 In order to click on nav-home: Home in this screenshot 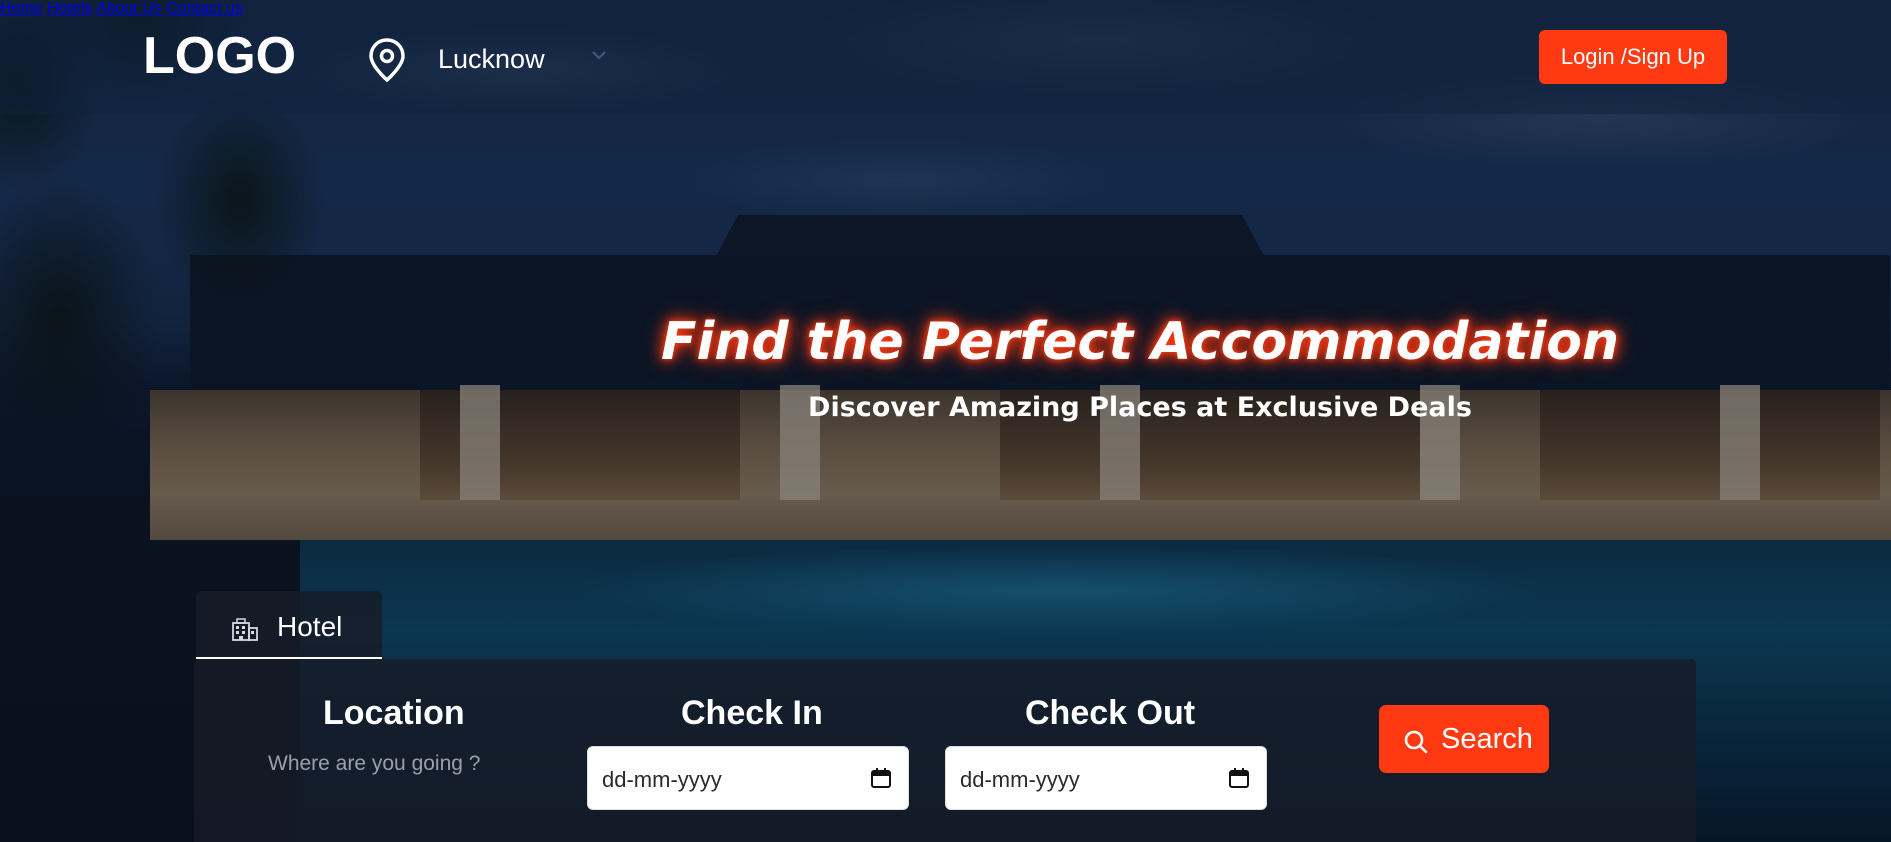, I will do `click(21, 8)`.